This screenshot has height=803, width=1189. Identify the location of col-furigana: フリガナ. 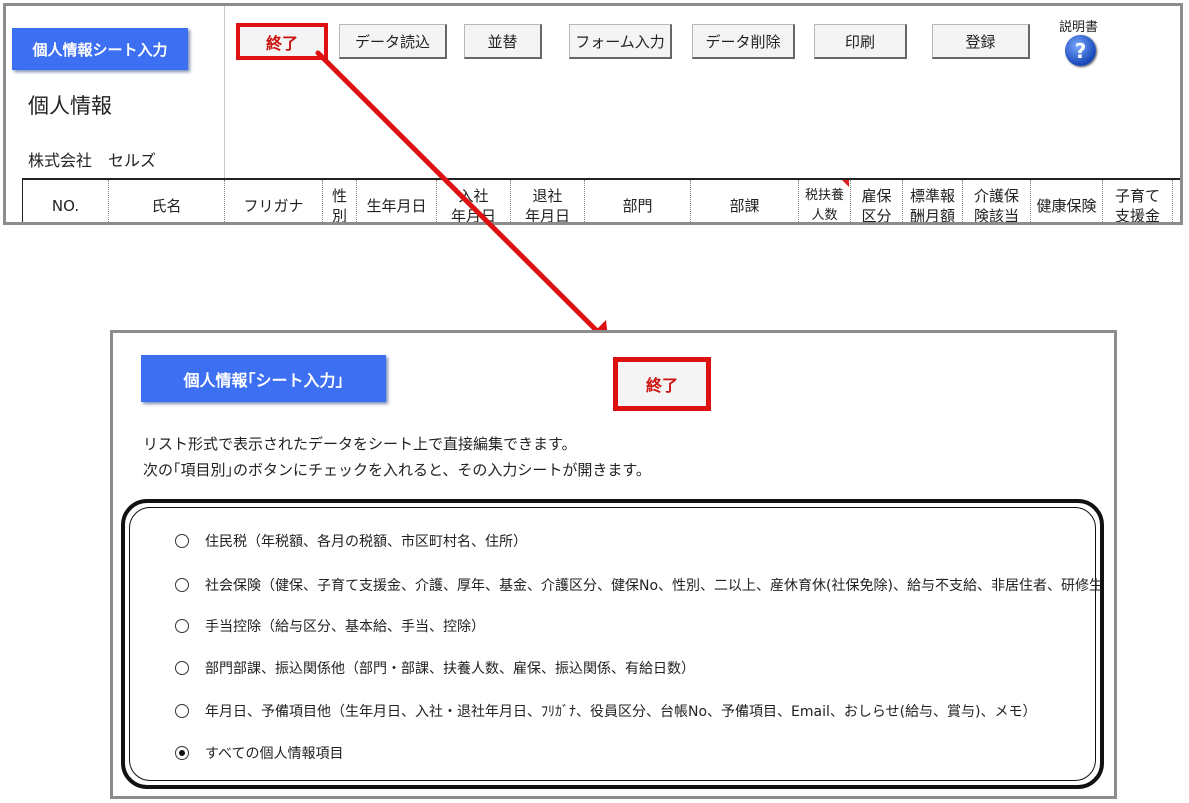
(274, 201).